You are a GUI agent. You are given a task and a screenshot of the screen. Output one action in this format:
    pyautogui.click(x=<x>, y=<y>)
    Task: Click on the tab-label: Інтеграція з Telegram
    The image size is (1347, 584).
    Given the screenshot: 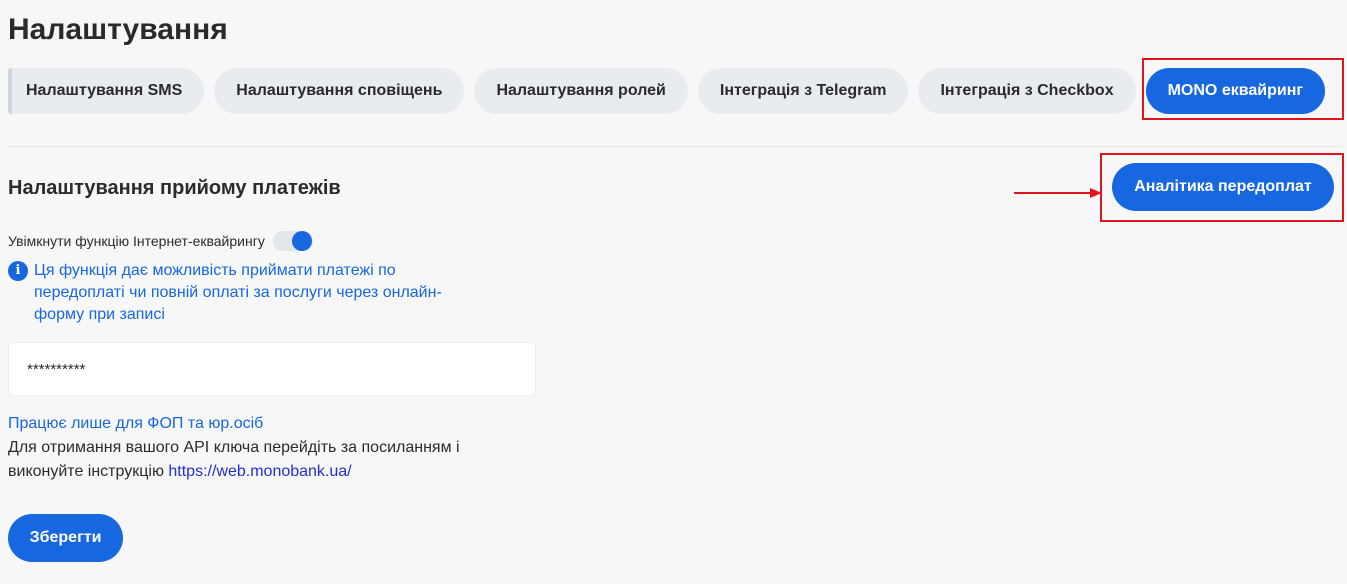 What is the action you would take?
    pyautogui.click(x=803, y=90)
    